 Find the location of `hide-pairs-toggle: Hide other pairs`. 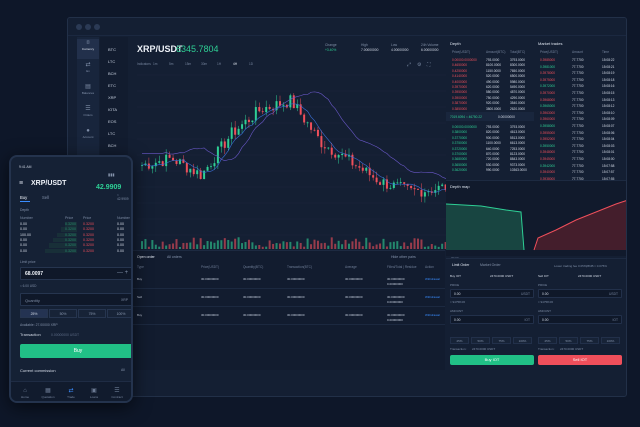

hide-pairs-toggle: Hide other pairs is located at coordinates (403, 257).